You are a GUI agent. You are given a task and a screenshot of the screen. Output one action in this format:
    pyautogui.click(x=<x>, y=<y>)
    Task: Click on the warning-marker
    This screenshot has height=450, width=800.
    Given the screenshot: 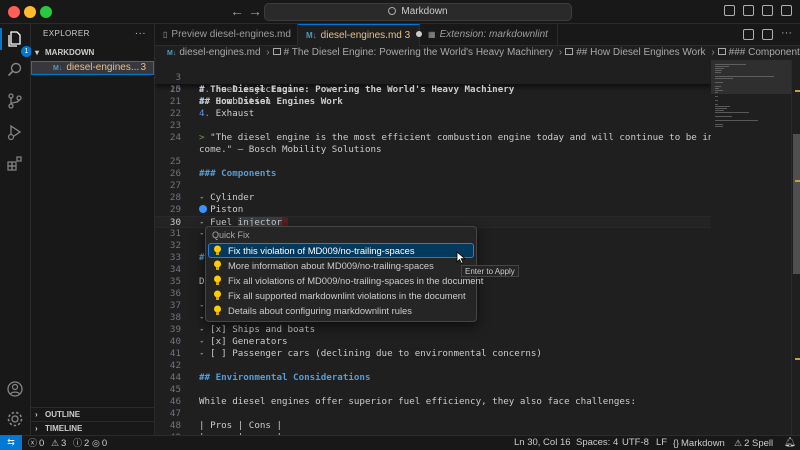 What is the action you would take?
    pyautogui.click(x=797, y=359)
    